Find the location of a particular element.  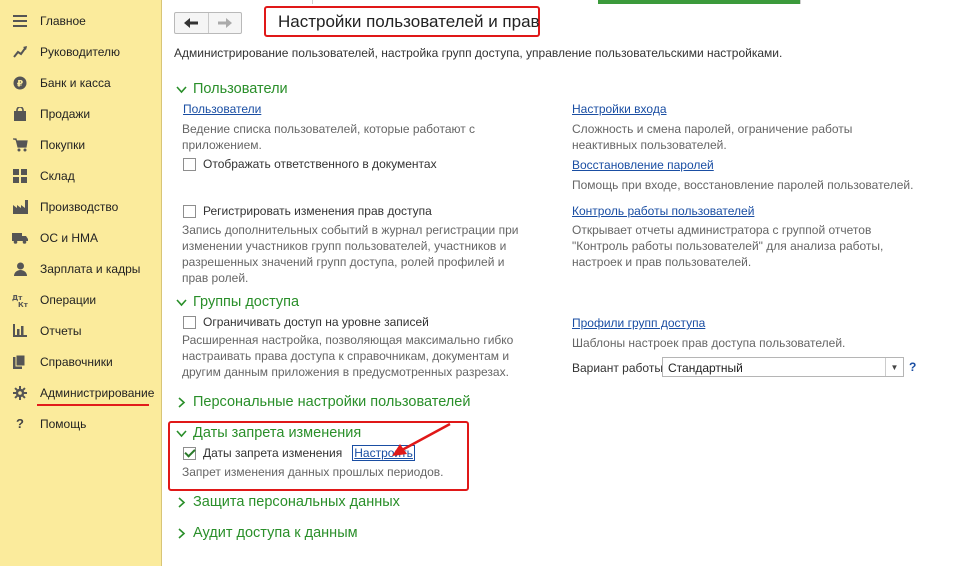

truck-icon is located at coordinates (20, 238).